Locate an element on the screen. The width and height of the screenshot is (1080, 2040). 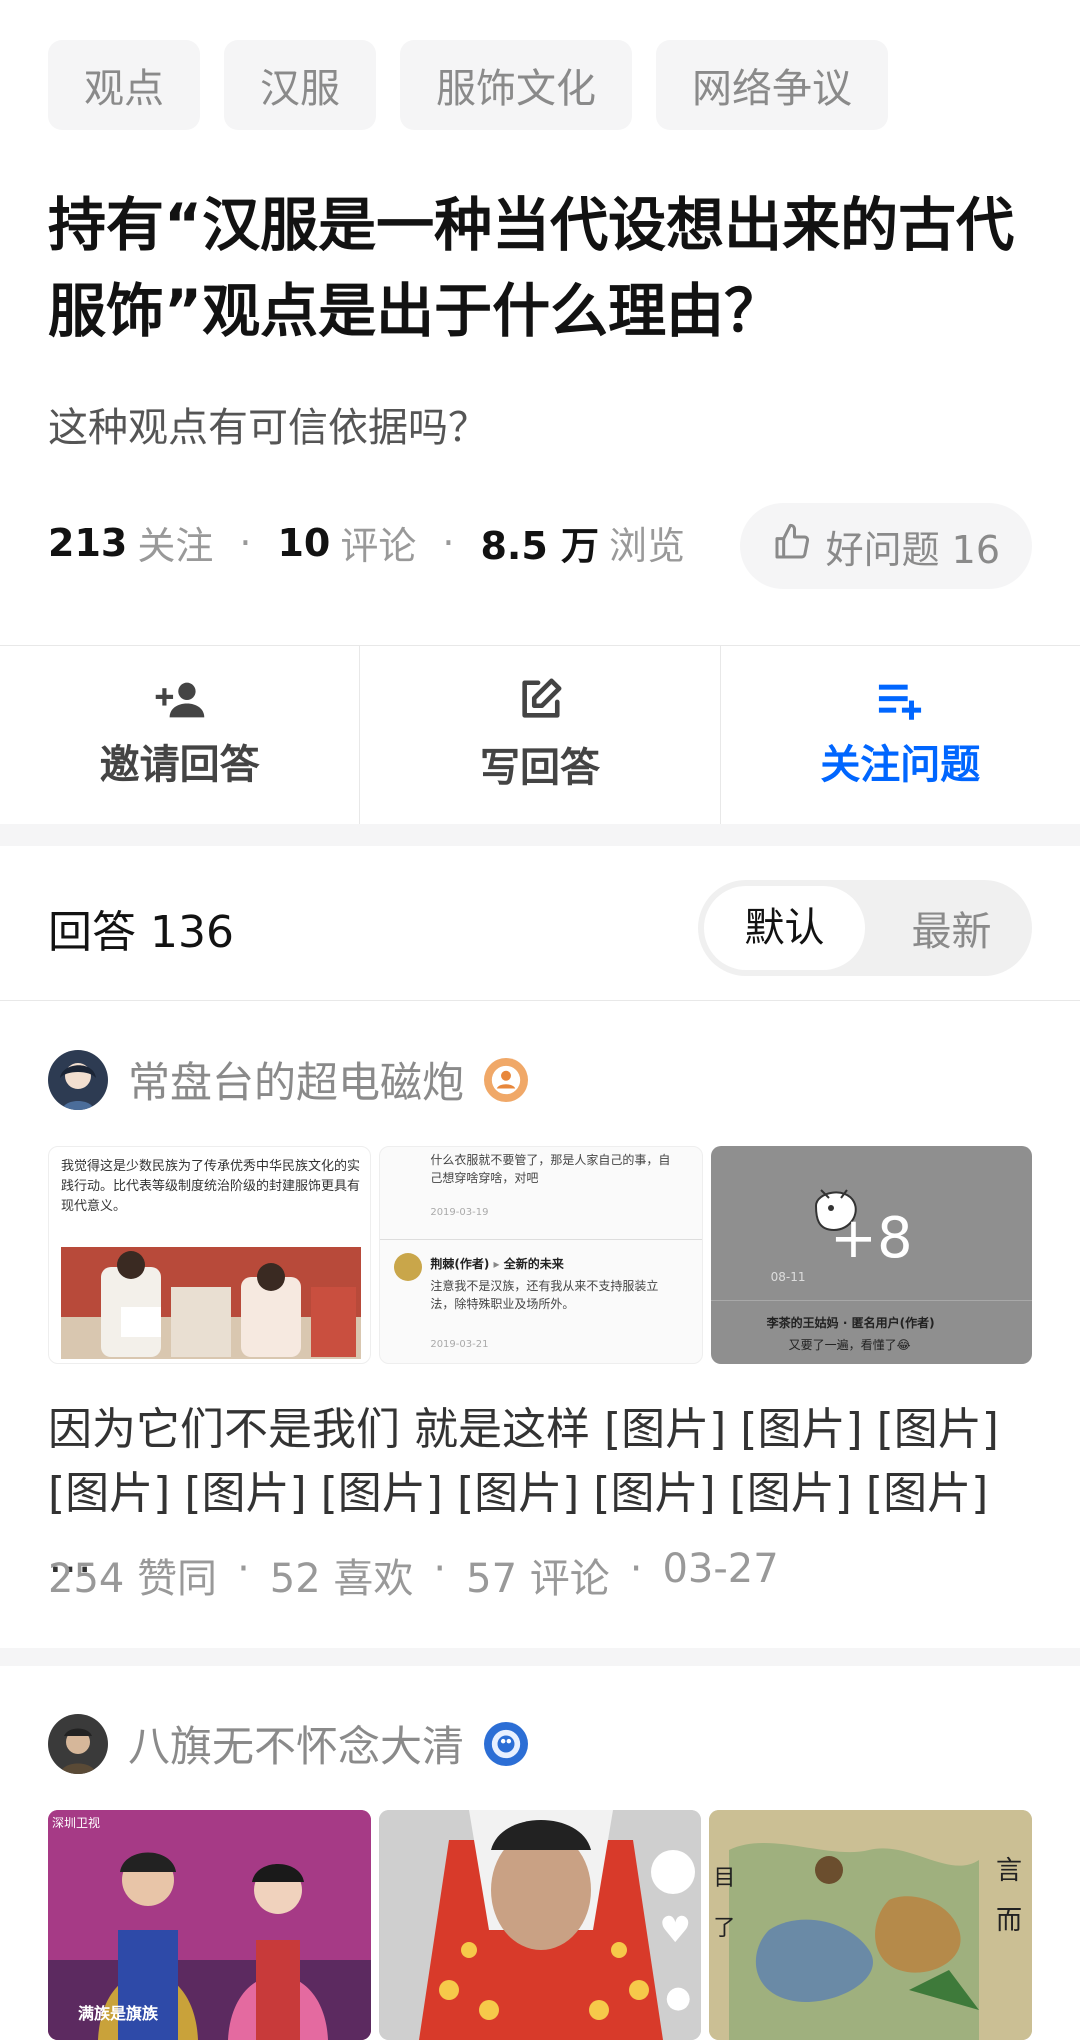
photo-old-map-cartoon is located at coordinates (871, 1925).